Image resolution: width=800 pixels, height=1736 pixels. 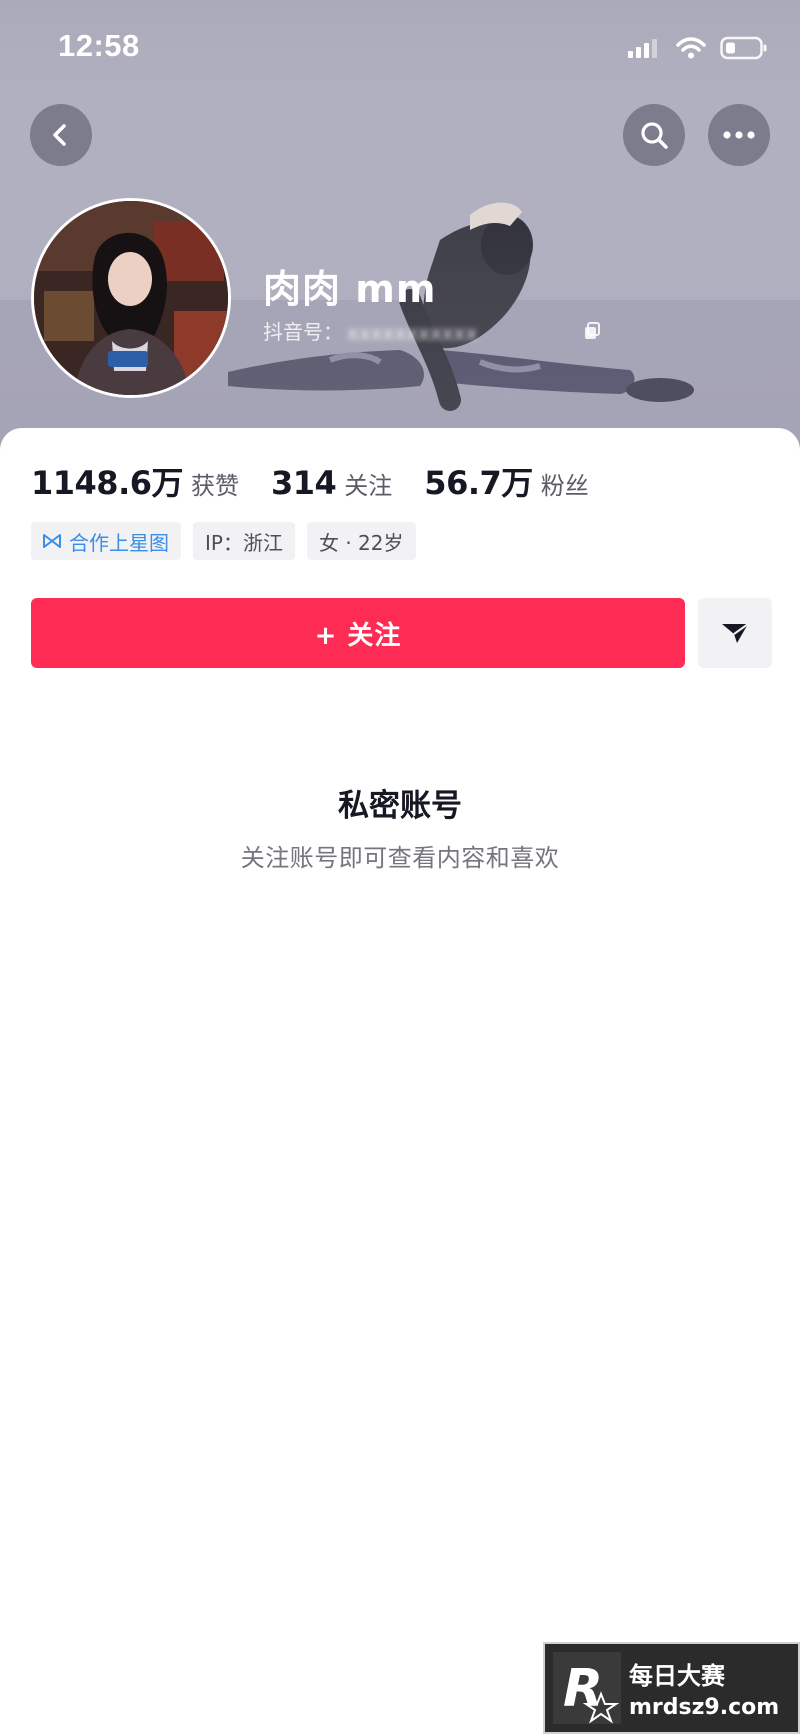 I want to click on stat-likes: 1148.6万 获赞, so click(x=135, y=481).